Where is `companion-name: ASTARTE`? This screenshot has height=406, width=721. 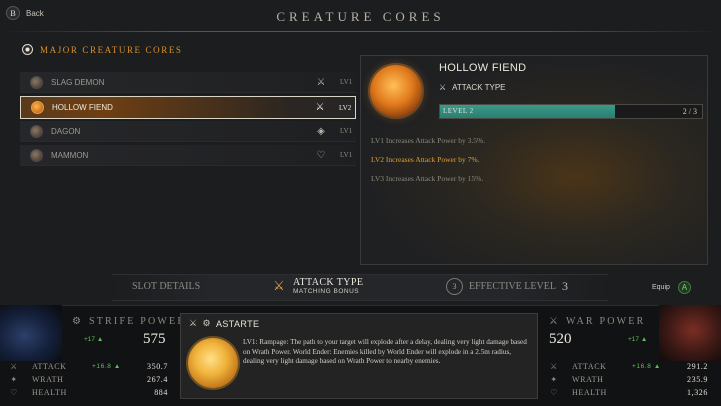 companion-name: ASTARTE is located at coordinates (237, 323).